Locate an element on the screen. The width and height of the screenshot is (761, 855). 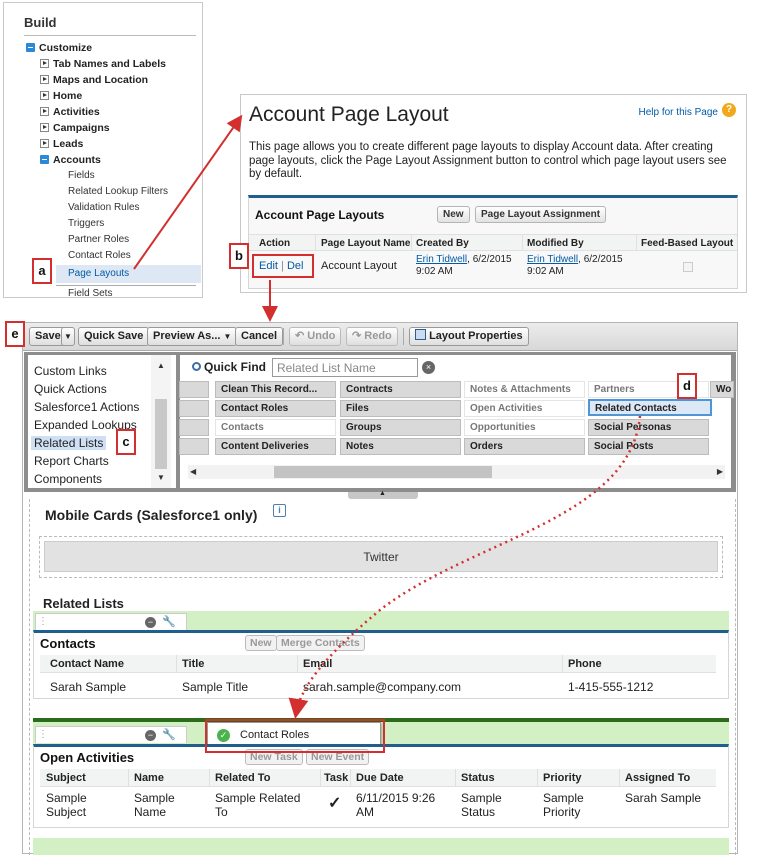
cat-components: Components is located at coordinates (68, 479).